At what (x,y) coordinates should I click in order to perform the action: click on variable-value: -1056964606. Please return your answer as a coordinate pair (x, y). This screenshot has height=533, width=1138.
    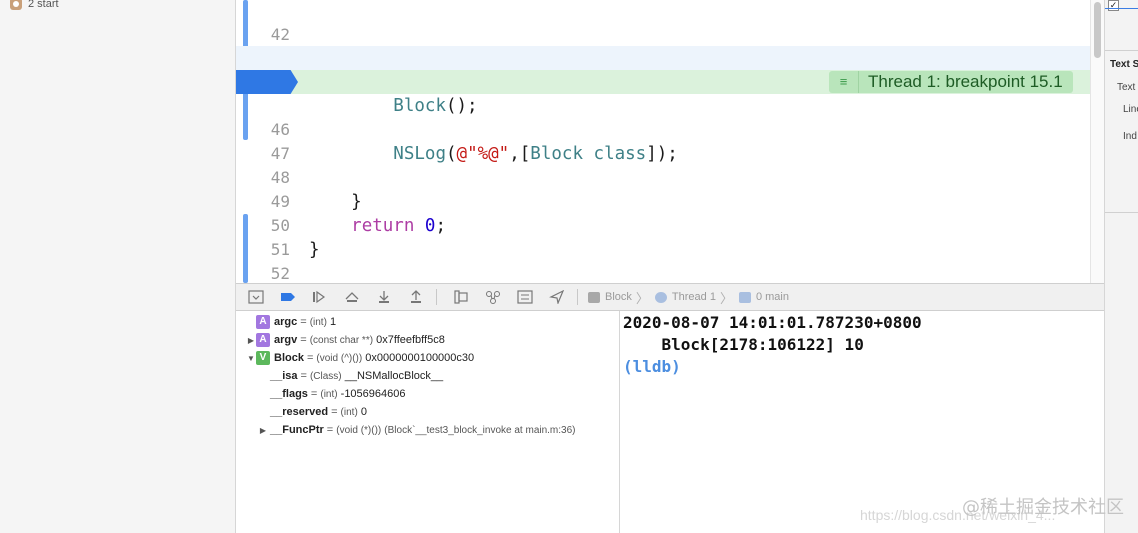
    Looking at the image, I should click on (373, 394).